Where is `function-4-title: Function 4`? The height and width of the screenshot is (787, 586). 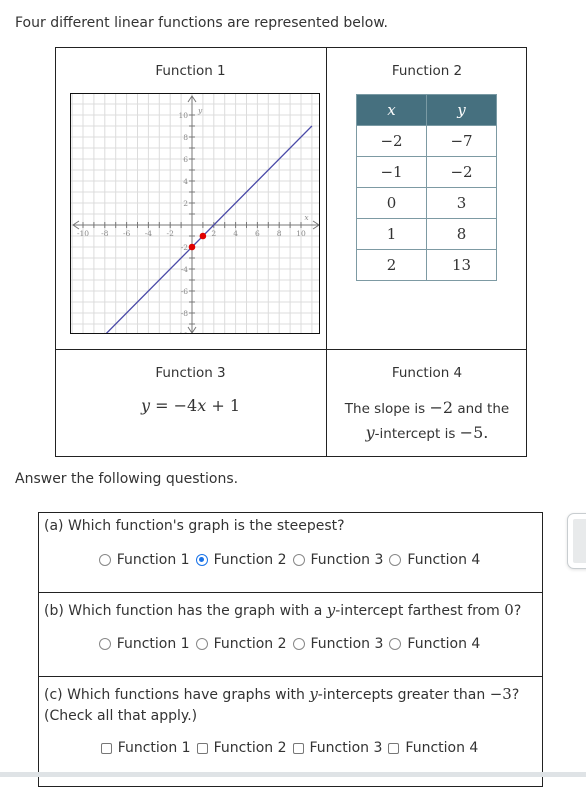 function-4-title: Function 4 is located at coordinates (427, 373).